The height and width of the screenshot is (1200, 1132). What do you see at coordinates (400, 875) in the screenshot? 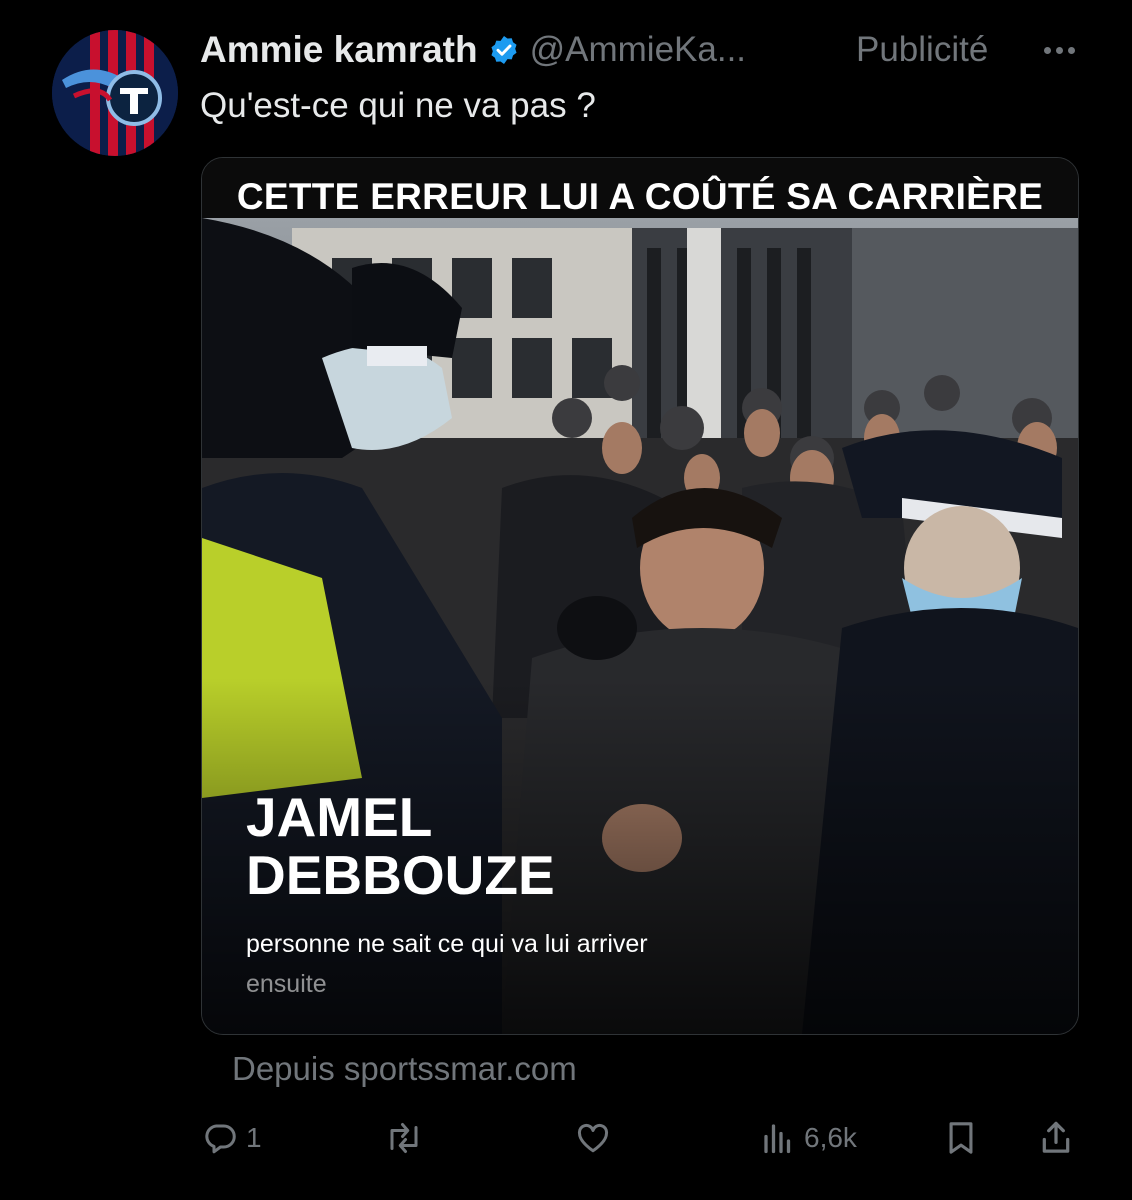
I see `media-headline-line2: DEBBOUZE` at bounding box center [400, 875].